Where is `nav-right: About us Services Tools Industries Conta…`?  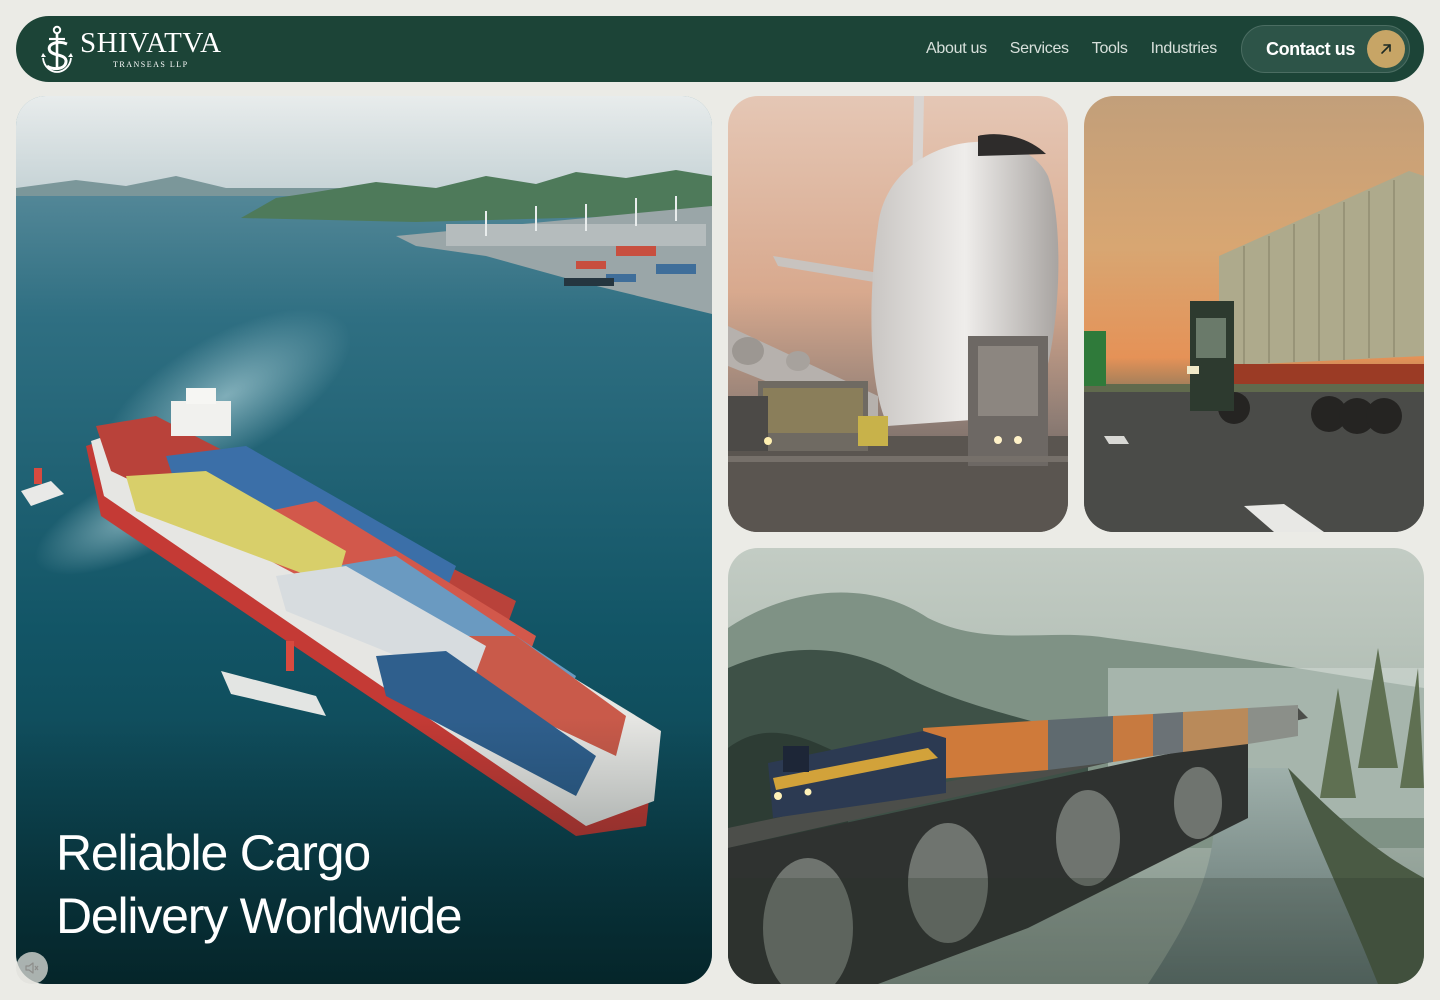 nav-right: About us Services Tools Industries Conta… is located at coordinates (1168, 49).